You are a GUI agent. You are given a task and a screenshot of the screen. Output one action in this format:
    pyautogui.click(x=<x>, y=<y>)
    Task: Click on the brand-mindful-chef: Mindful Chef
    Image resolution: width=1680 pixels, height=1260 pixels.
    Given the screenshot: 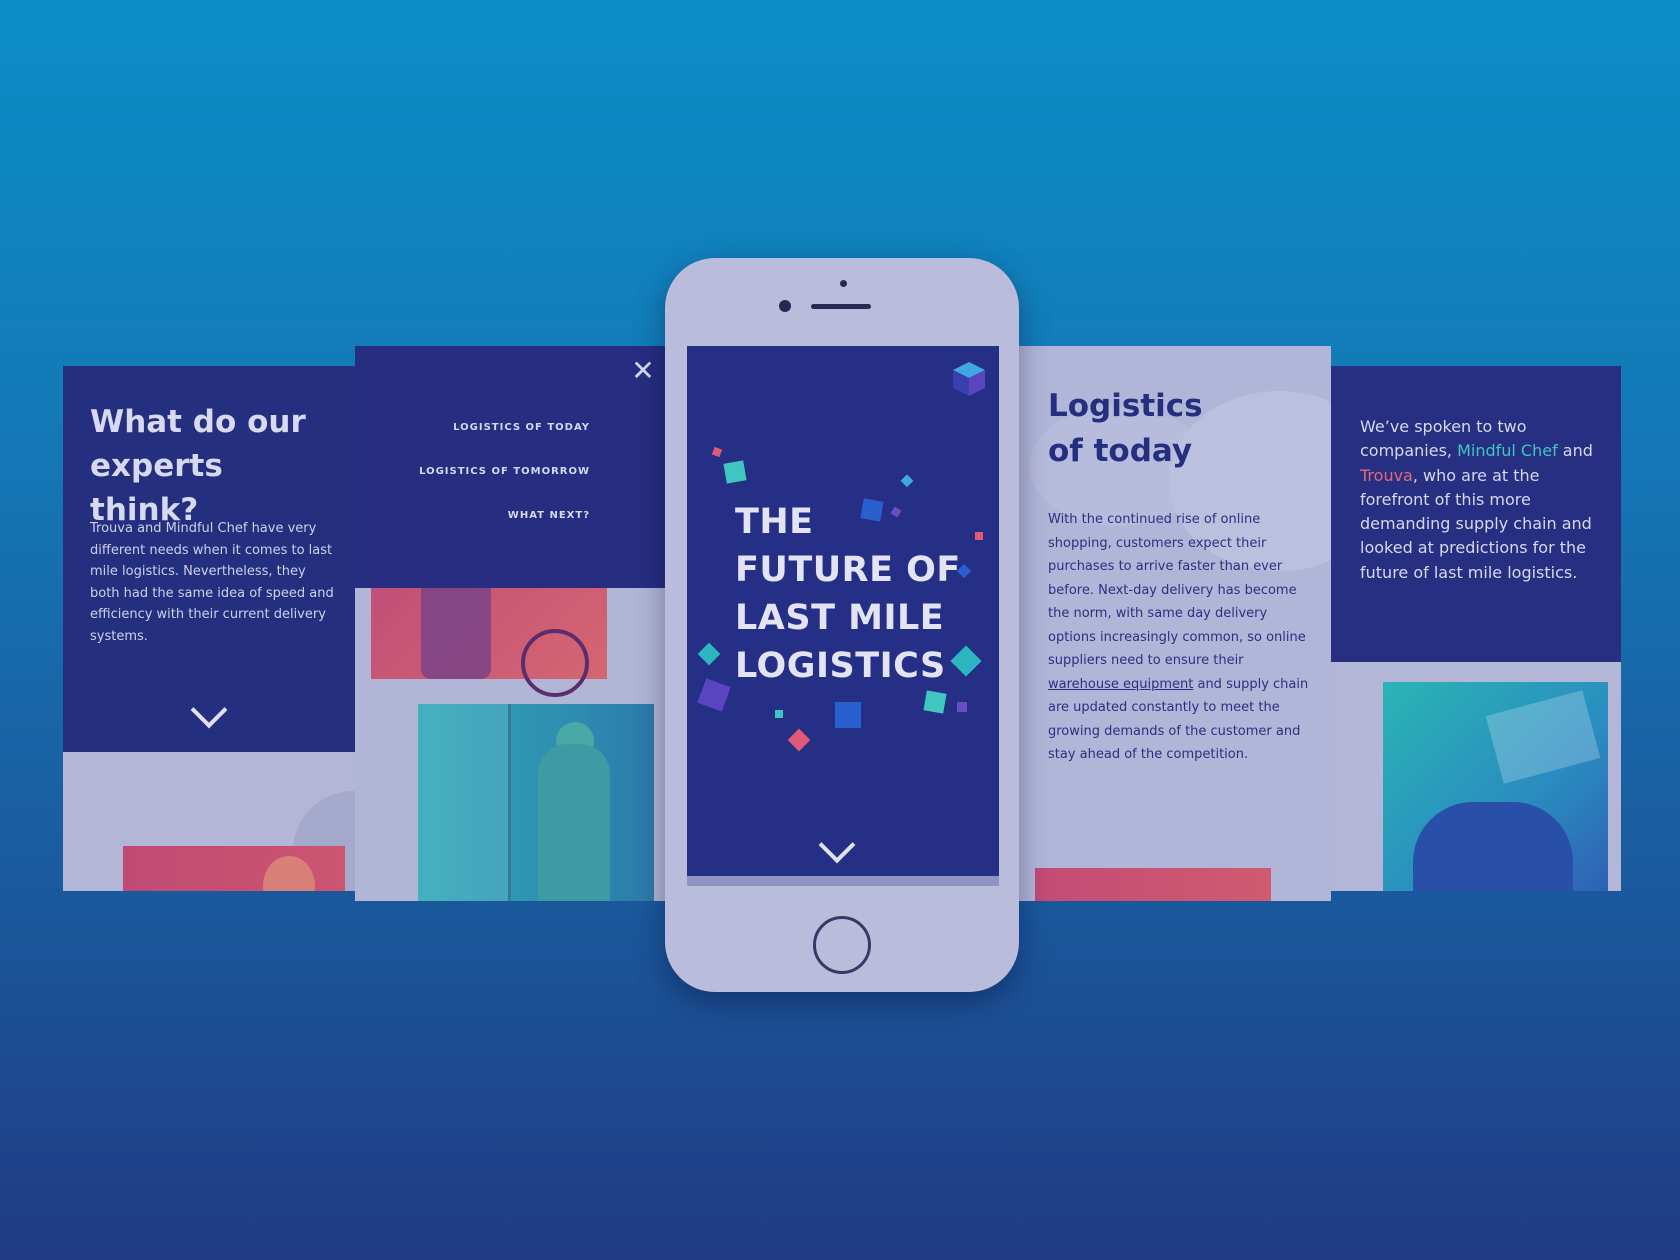 What is the action you would take?
    pyautogui.click(x=1507, y=451)
    